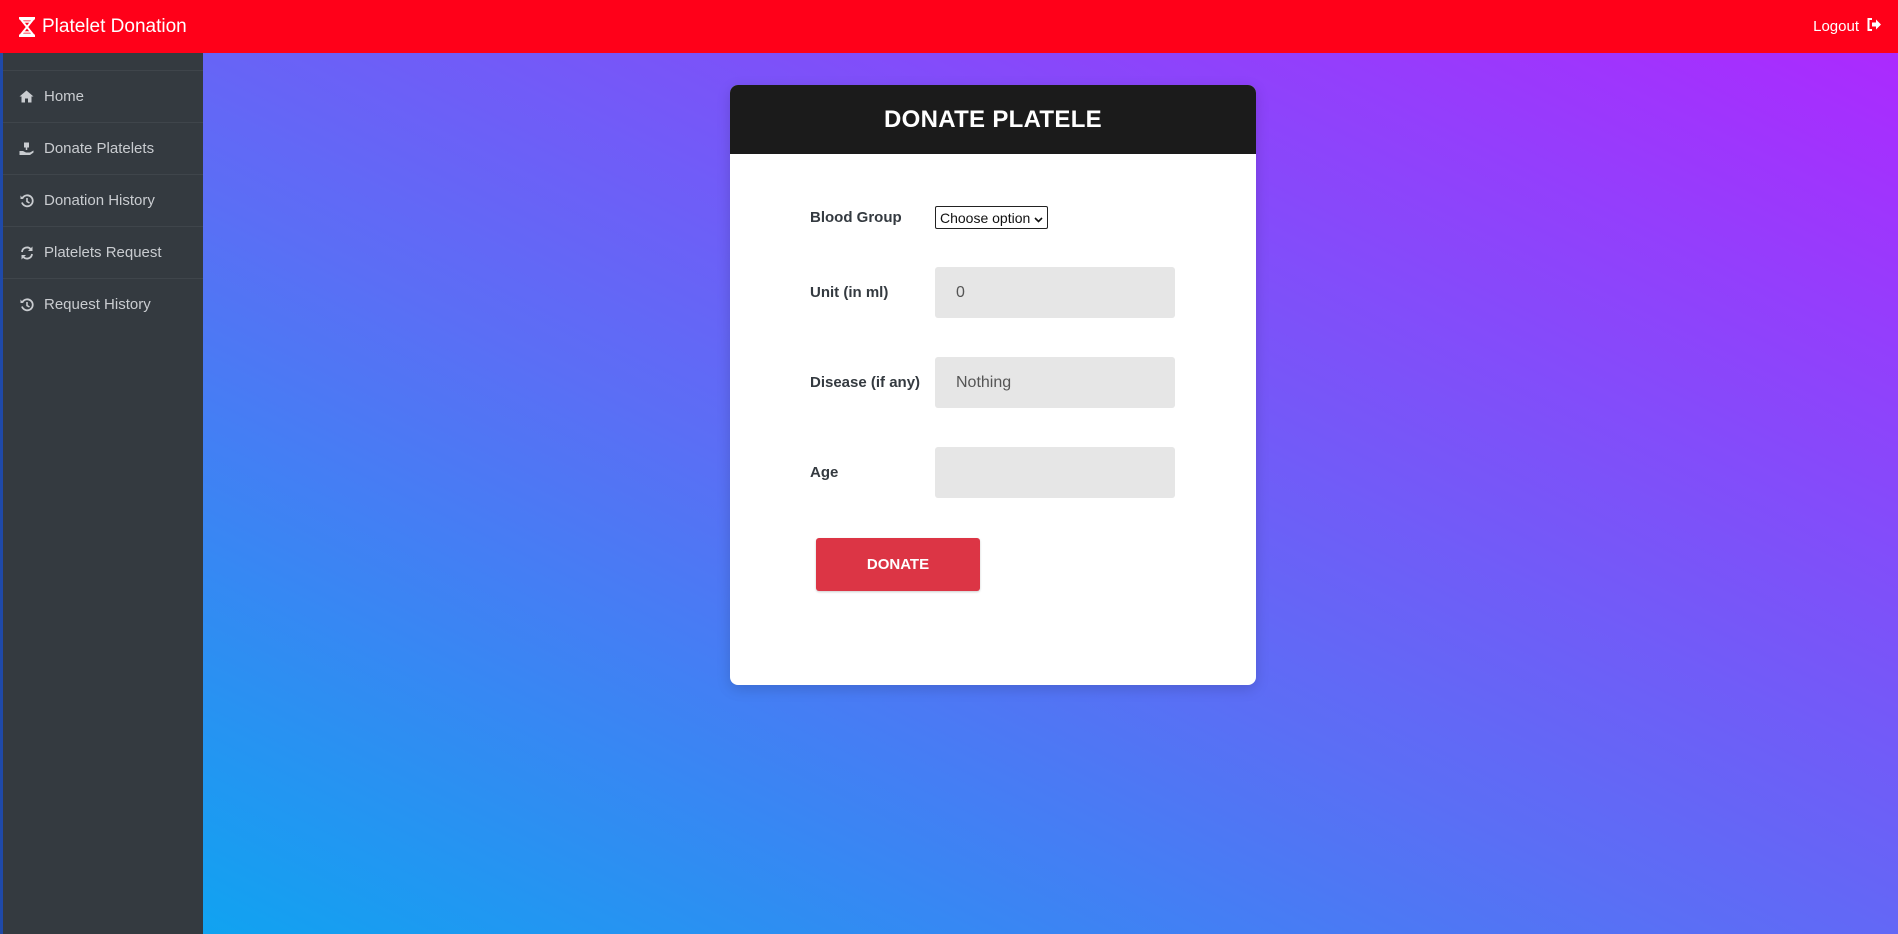 The width and height of the screenshot is (1898, 934). I want to click on form-title: DONATE PLATELE, so click(993, 119).